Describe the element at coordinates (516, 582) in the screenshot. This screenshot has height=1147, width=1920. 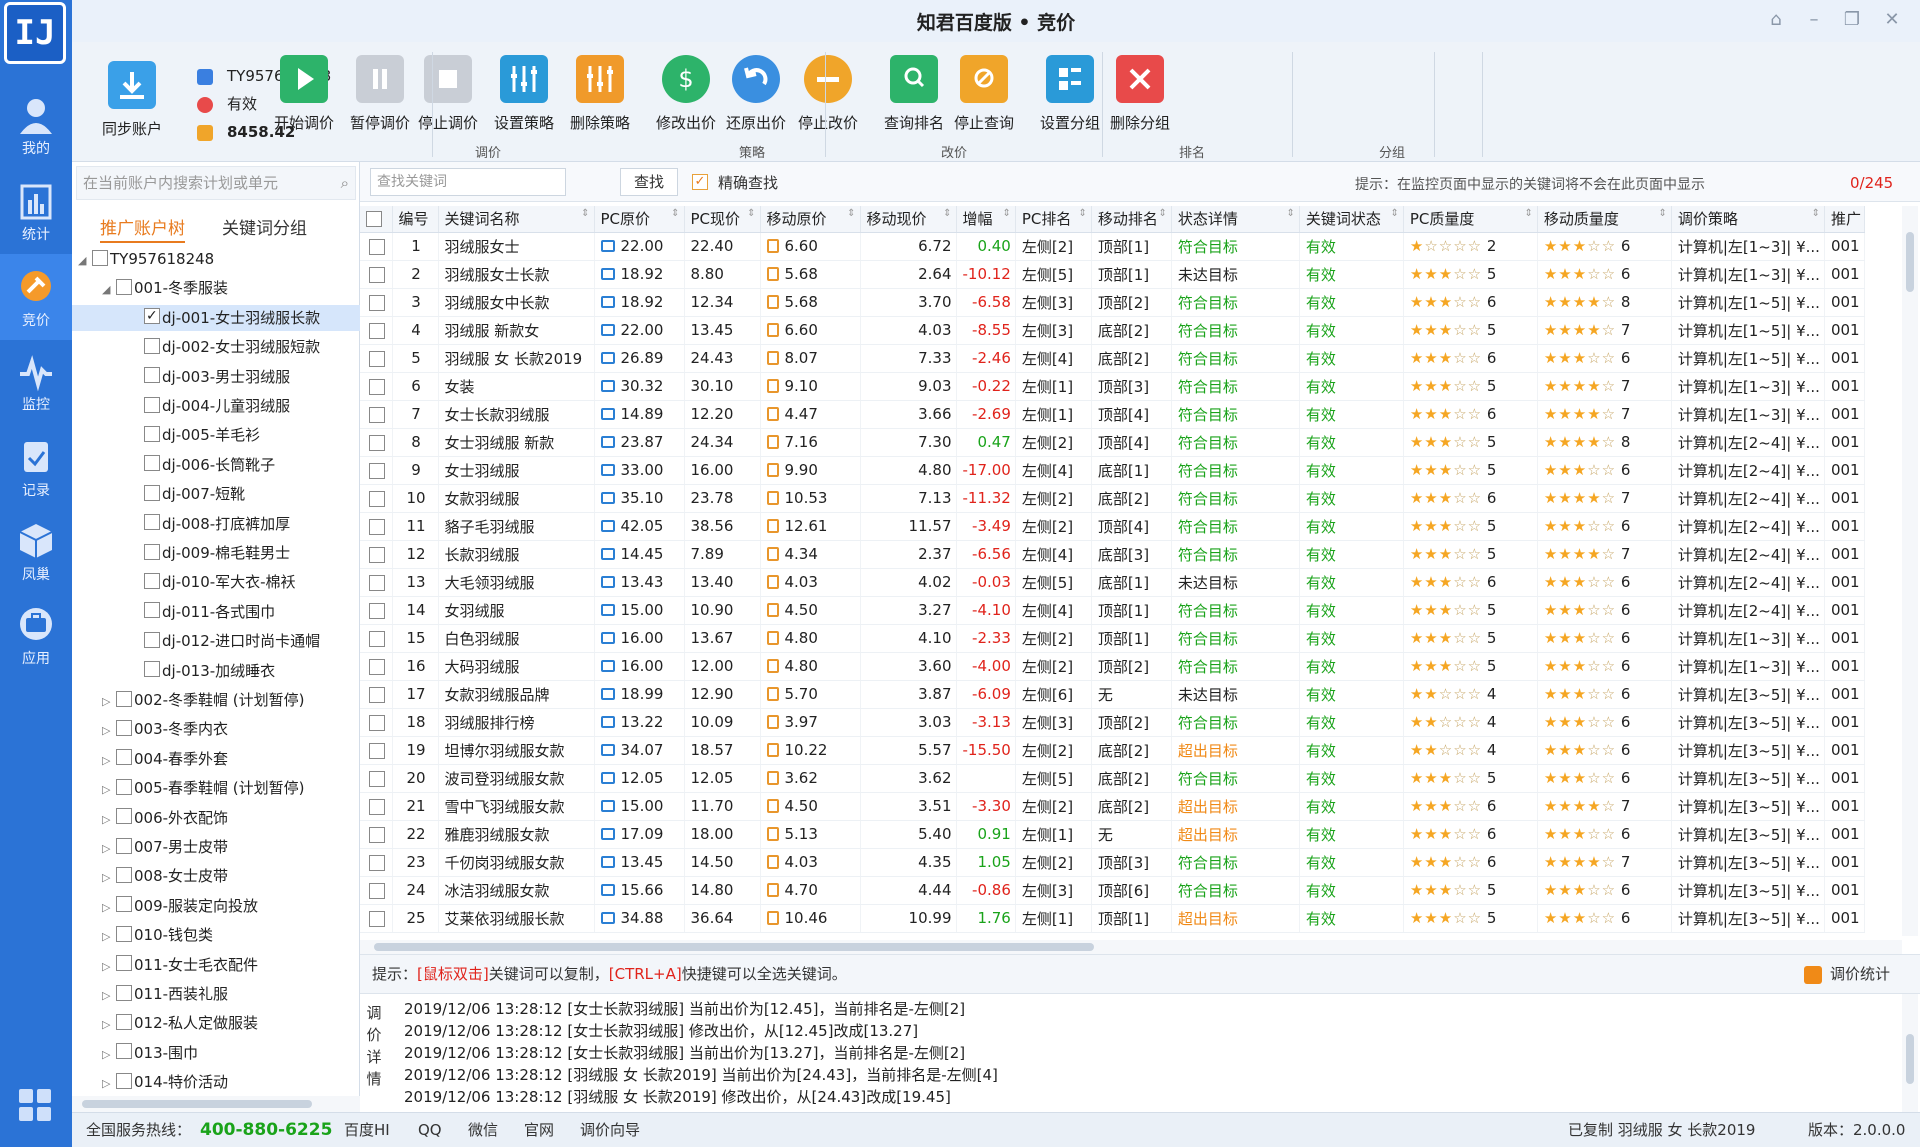
I see `cell-keyword: 大毛领羽绒服` at that location.